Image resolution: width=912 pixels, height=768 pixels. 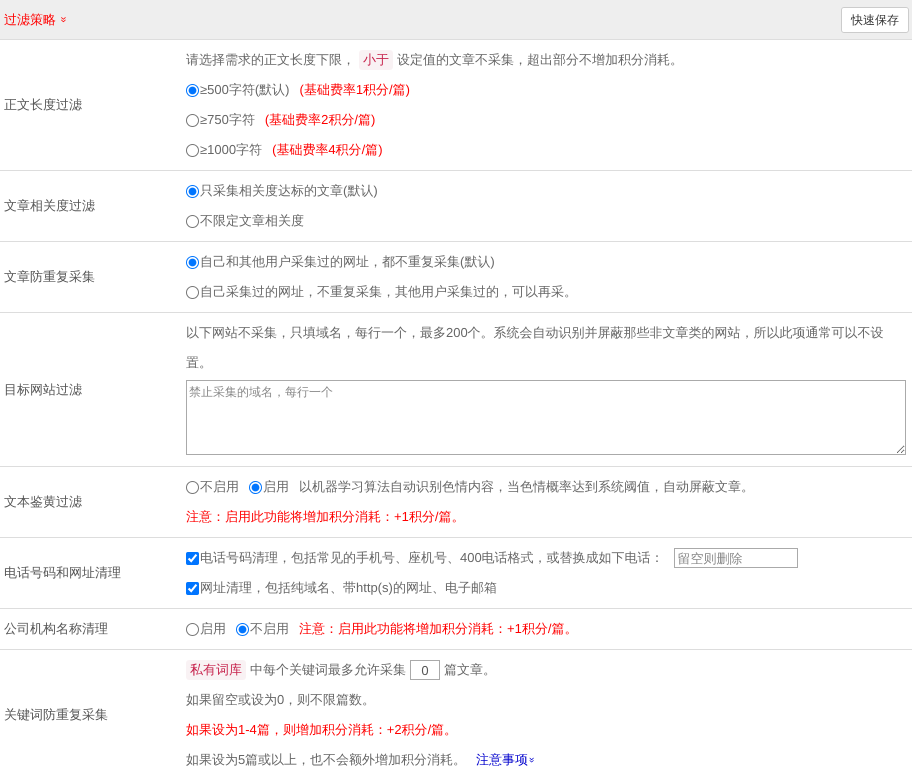 I want to click on option-label: 网址清理，包括纯域名、带http(s)的网址、电子邮箱, so click(x=348, y=588).